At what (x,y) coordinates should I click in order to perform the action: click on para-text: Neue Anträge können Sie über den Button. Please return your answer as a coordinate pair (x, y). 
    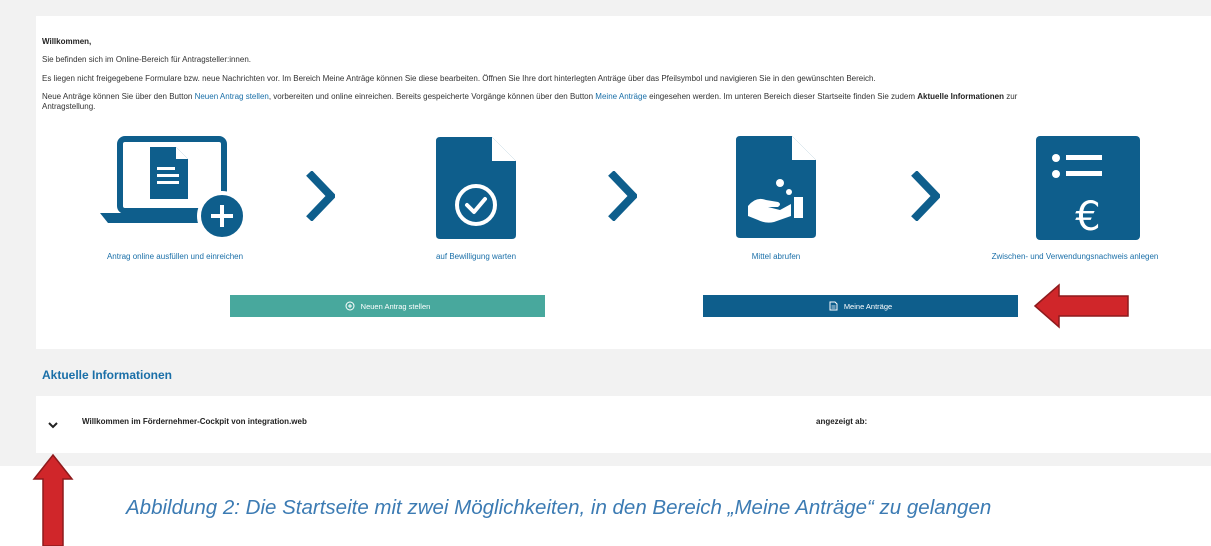
    Looking at the image, I should click on (118, 96).